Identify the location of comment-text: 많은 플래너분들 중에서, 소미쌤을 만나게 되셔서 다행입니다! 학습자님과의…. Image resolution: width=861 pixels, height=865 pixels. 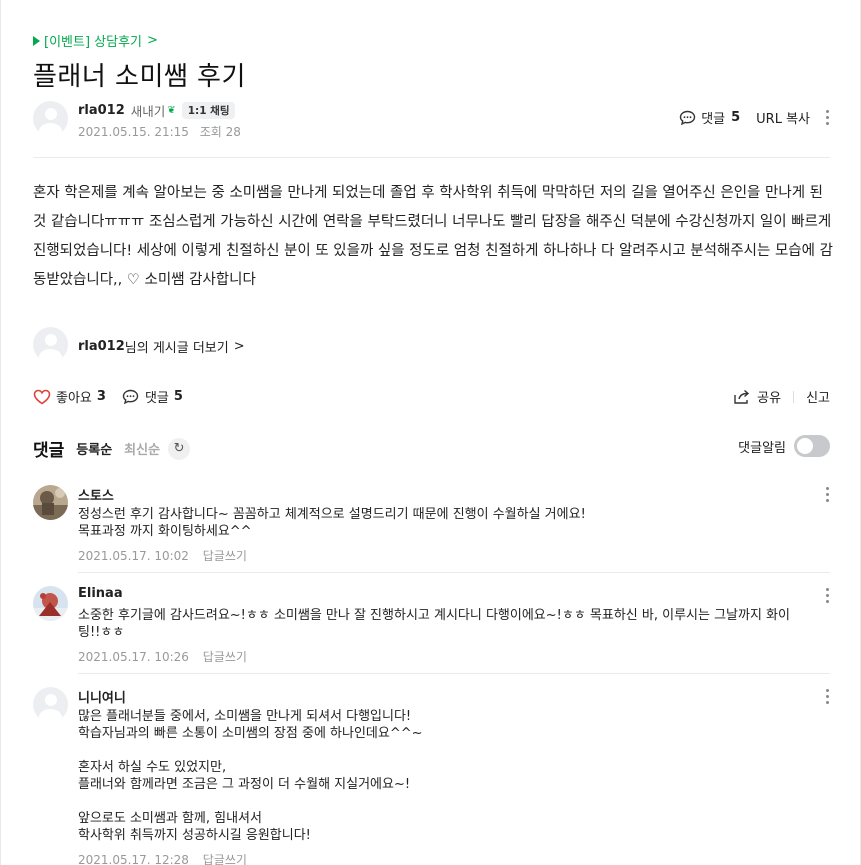
(250, 776).